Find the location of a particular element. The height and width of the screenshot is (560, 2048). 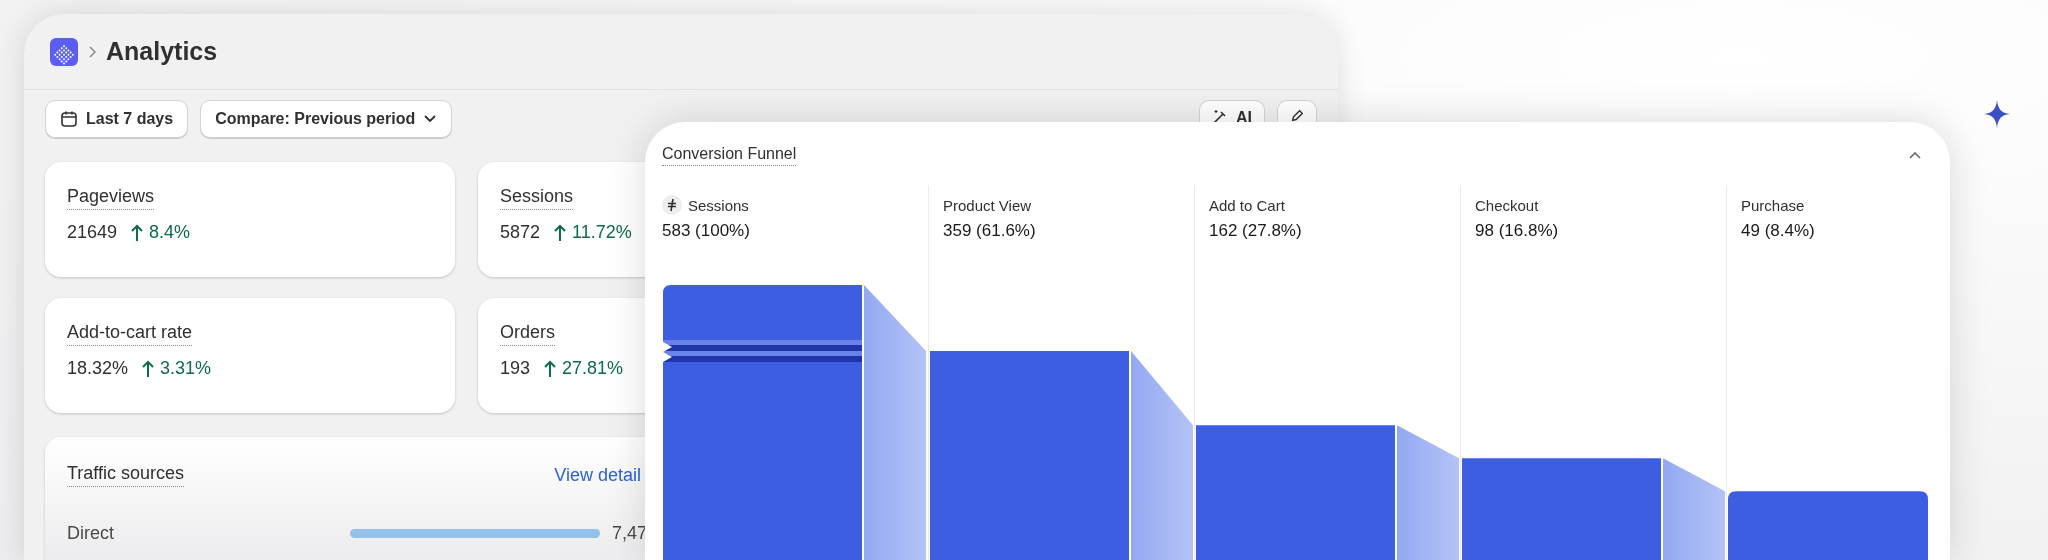

stage-value: 162 (27.8%) is located at coordinates (1256, 231).